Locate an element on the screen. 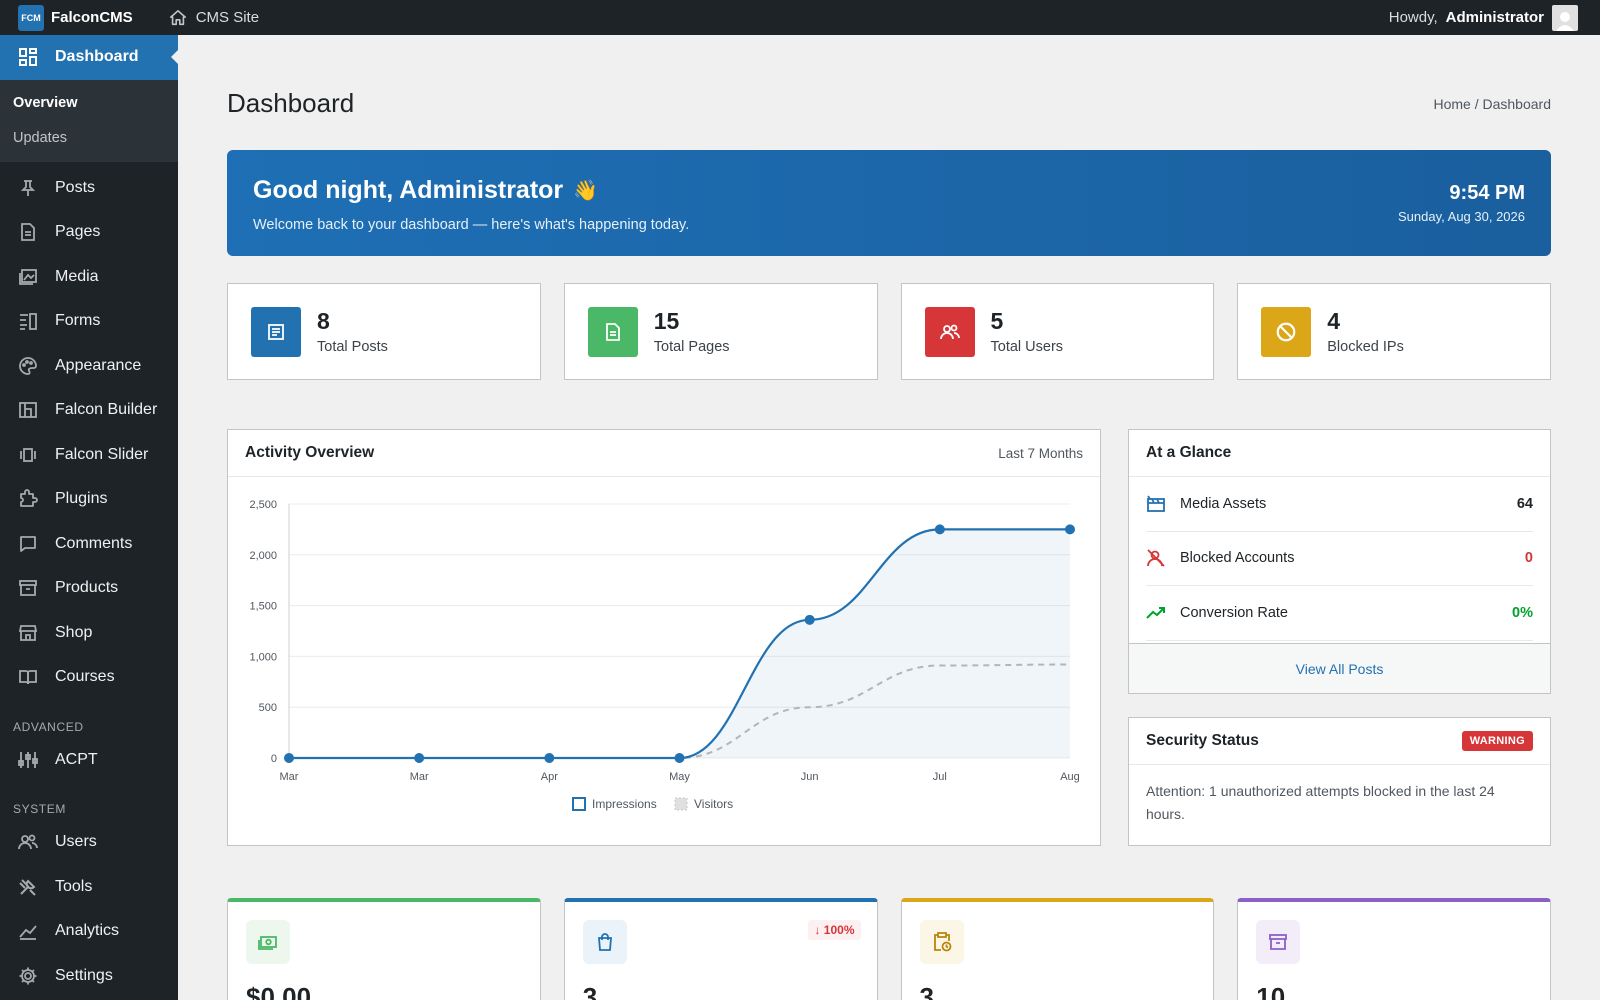 Image resolution: width=1600 pixels, height=1000 pixels. sidebar-item-label: Products is located at coordinates (87, 588).